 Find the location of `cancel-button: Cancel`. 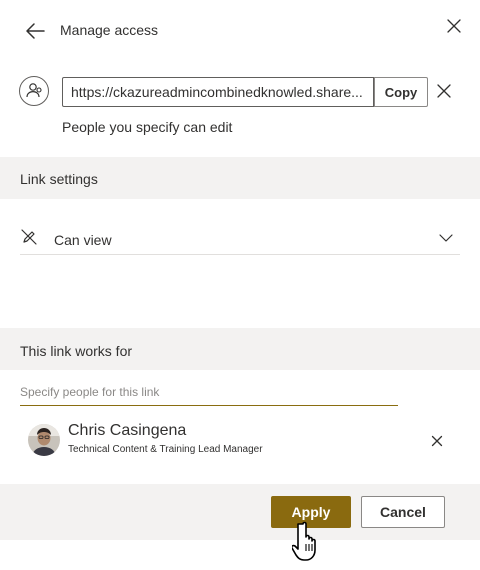

cancel-button: Cancel is located at coordinates (403, 512).